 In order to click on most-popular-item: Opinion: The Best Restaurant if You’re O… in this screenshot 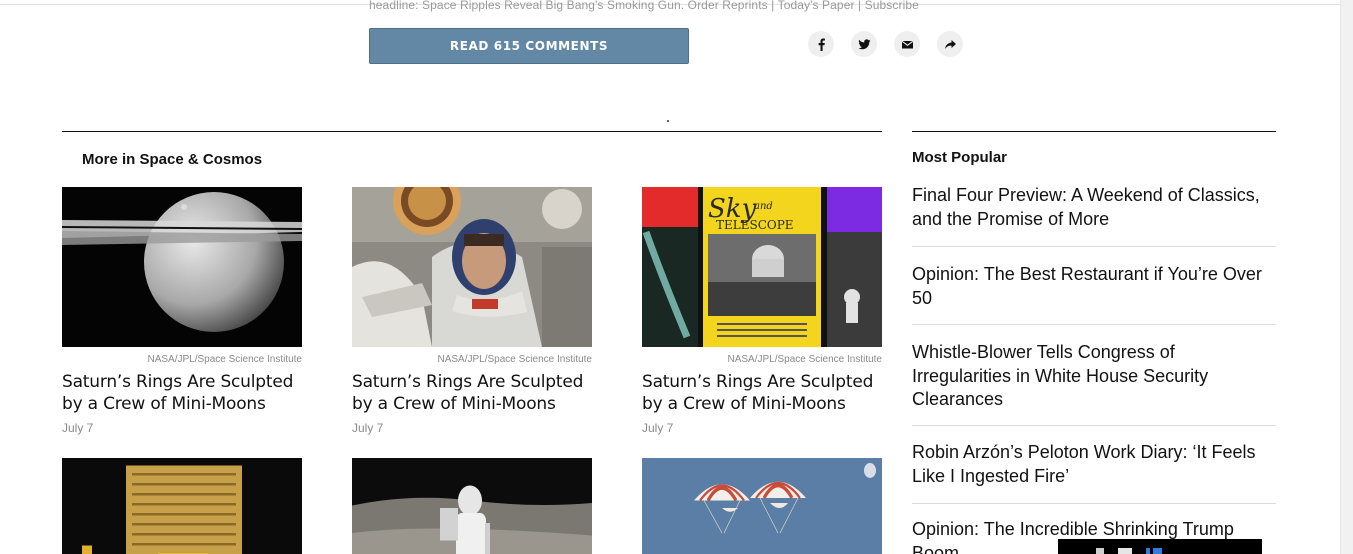, I will do `click(1094, 286)`.